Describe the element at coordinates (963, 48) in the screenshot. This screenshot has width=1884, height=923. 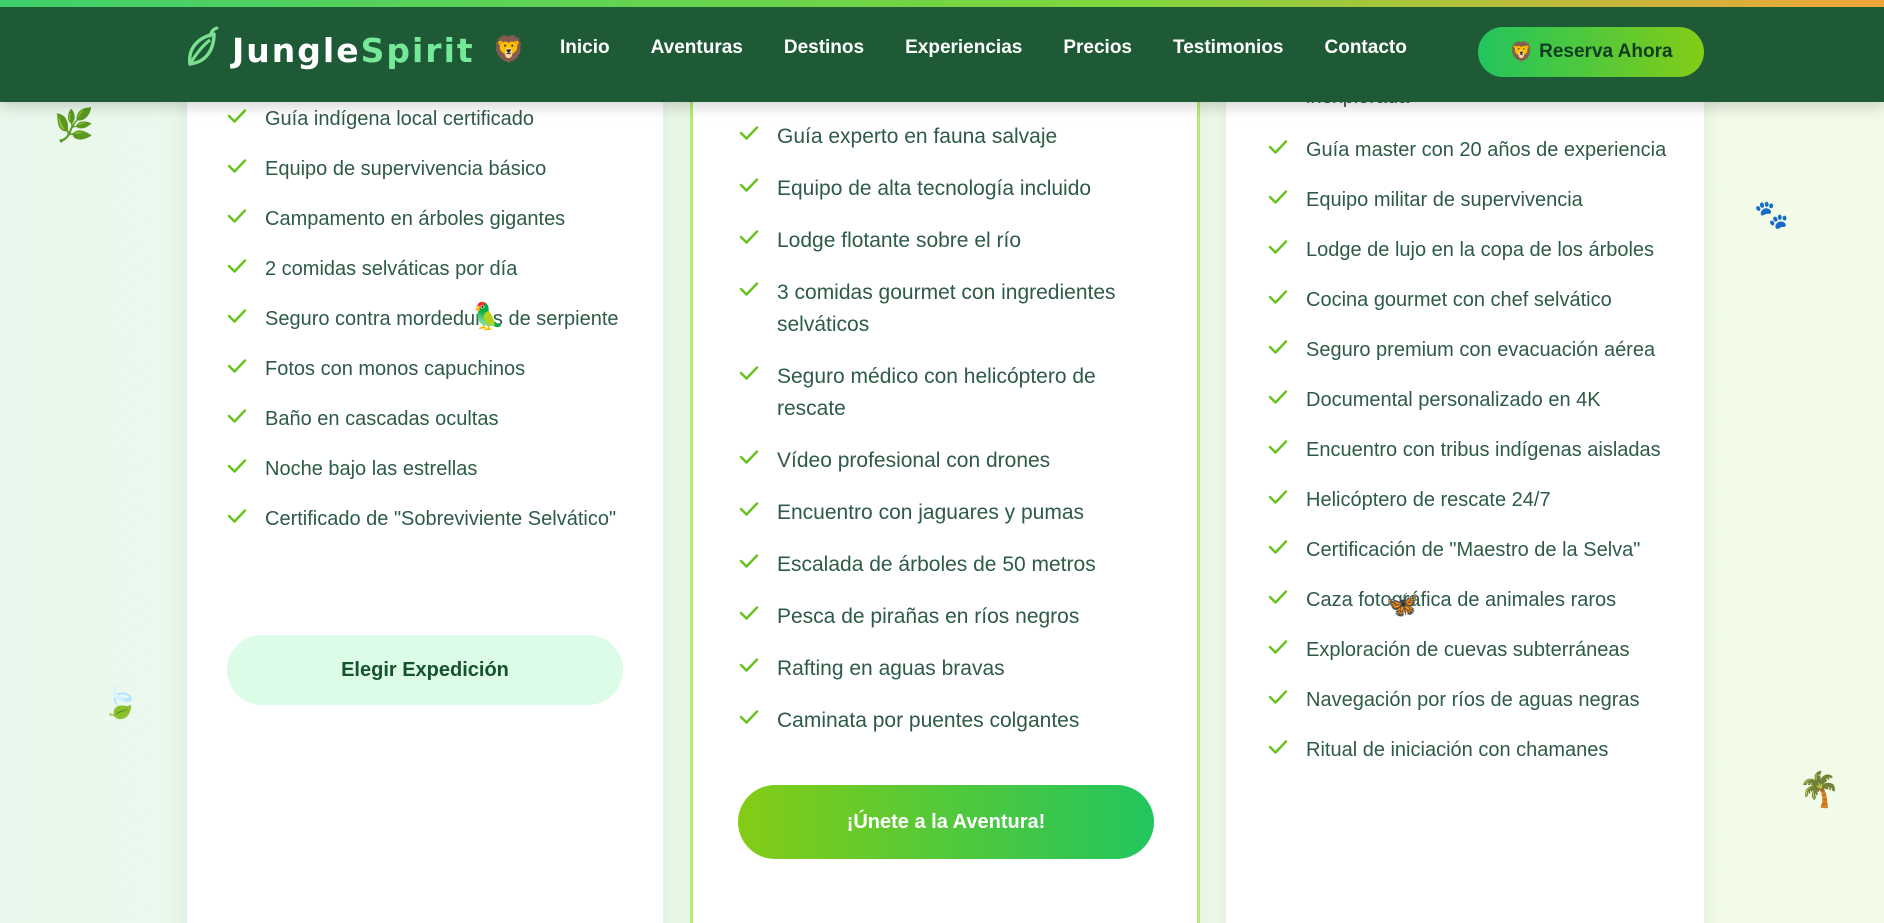
I see `nav-link-experiencias: Experiencias` at that location.